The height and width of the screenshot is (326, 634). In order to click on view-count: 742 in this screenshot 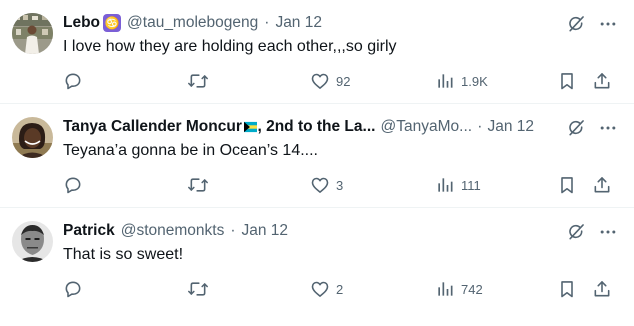, I will do `click(472, 289)`.